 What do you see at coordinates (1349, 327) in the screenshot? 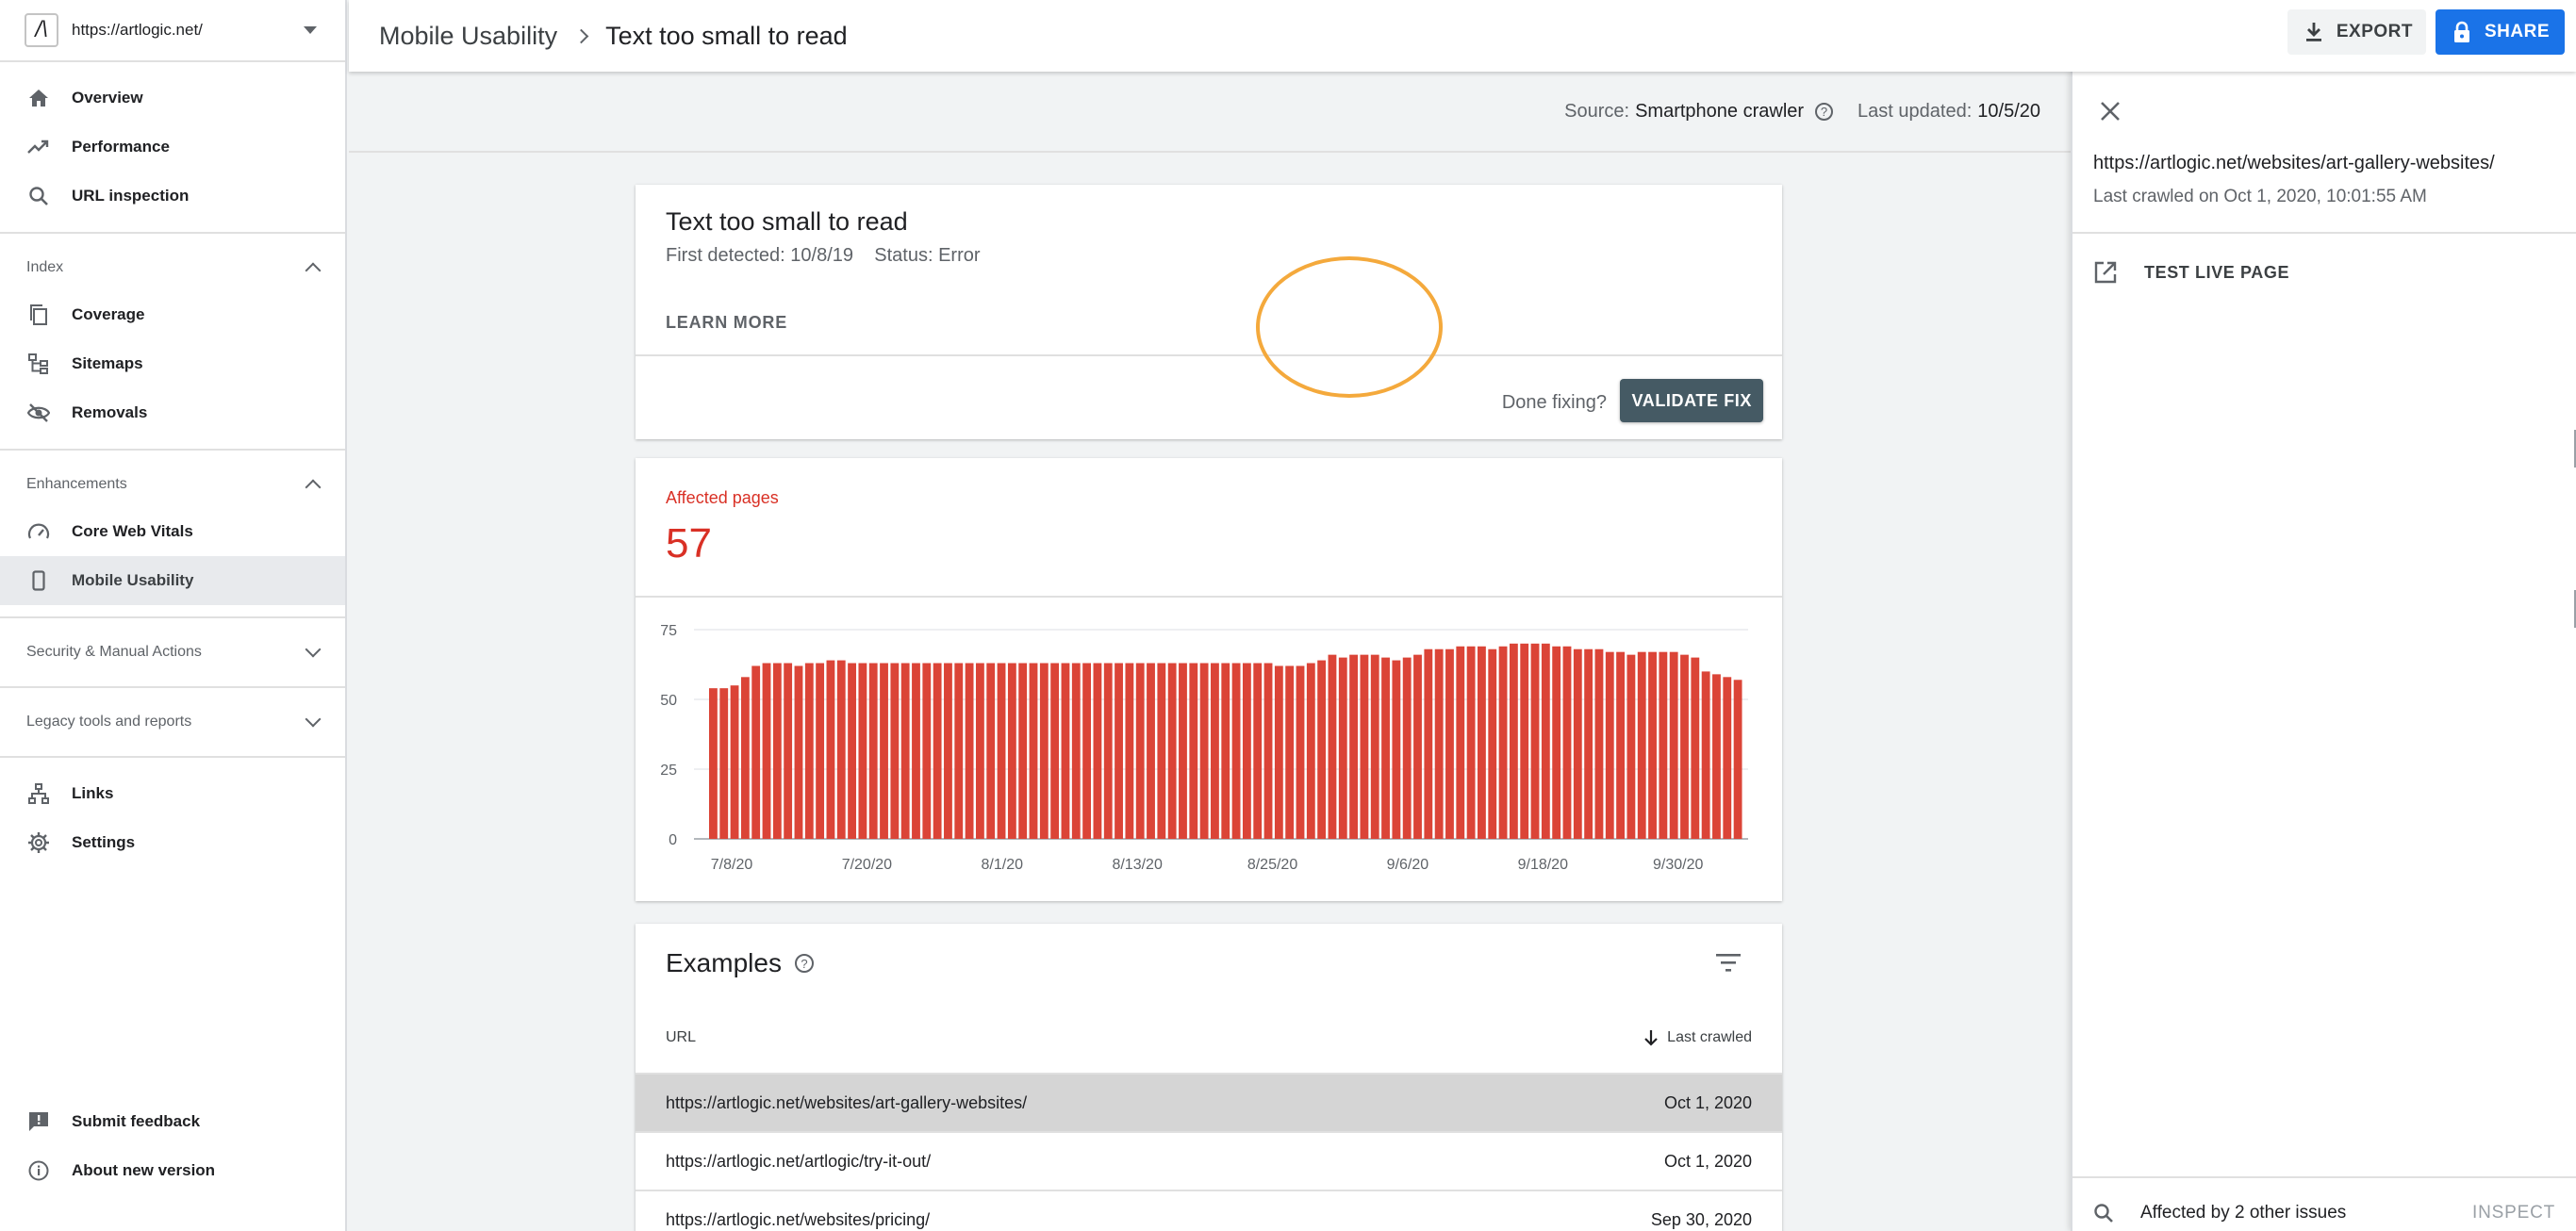
I see `highlight-annotation` at bounding box center [1349, 327].